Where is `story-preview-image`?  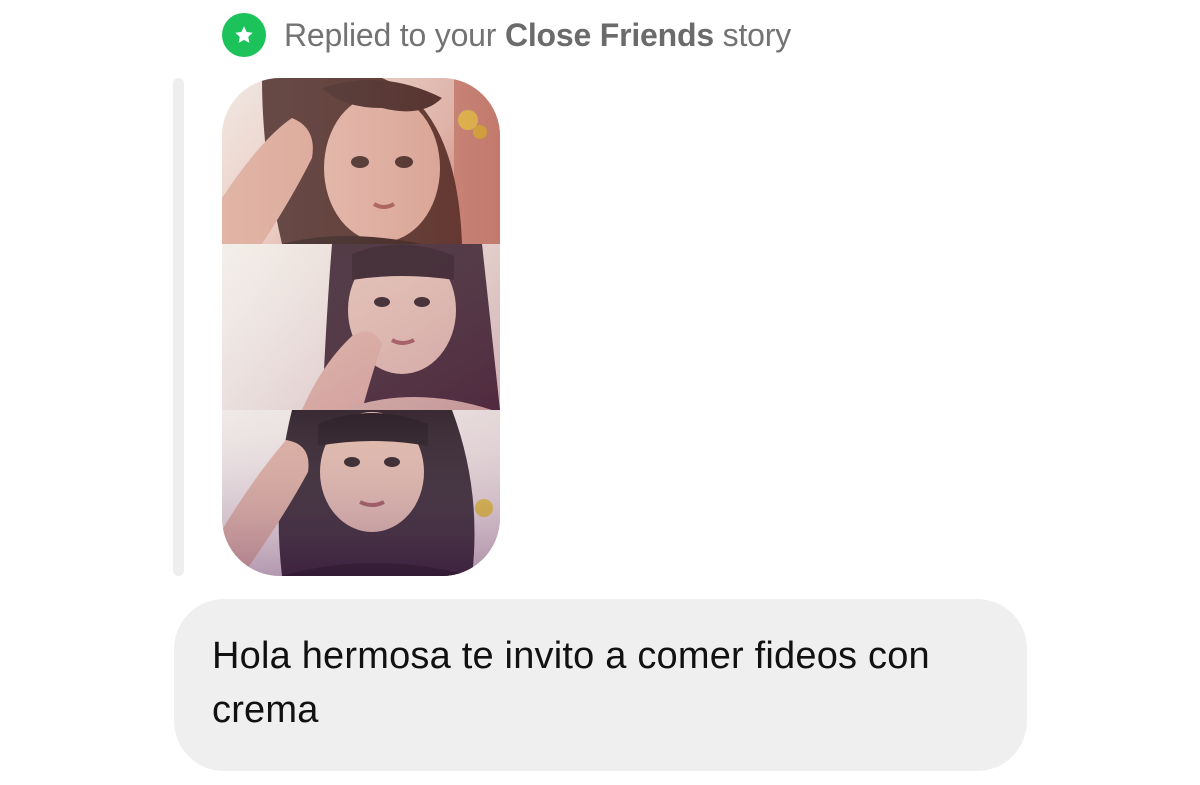
story-preview-image is located at coordinates (361, 327).